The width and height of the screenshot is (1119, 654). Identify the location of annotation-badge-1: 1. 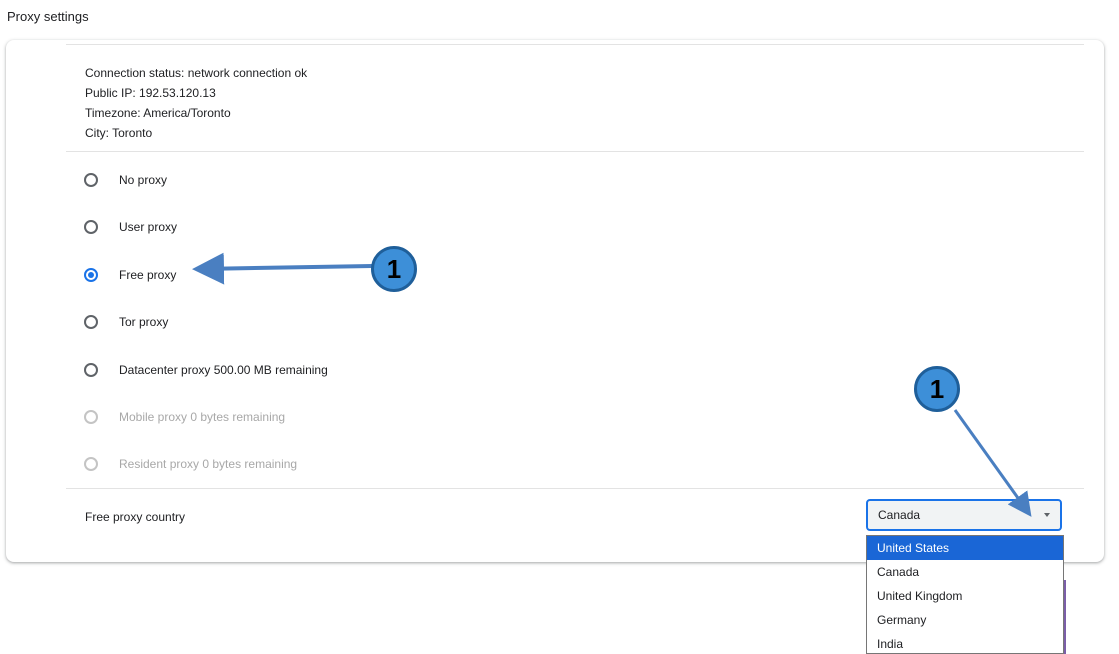
(394, 269).